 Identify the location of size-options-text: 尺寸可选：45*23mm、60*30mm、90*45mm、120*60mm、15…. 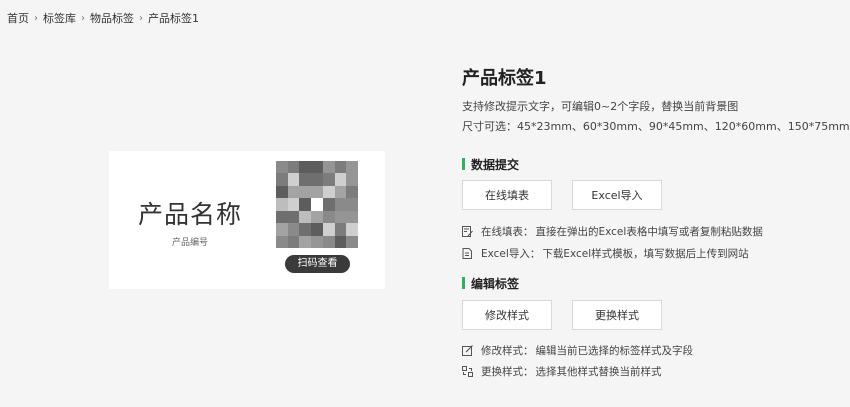
(656, 126).